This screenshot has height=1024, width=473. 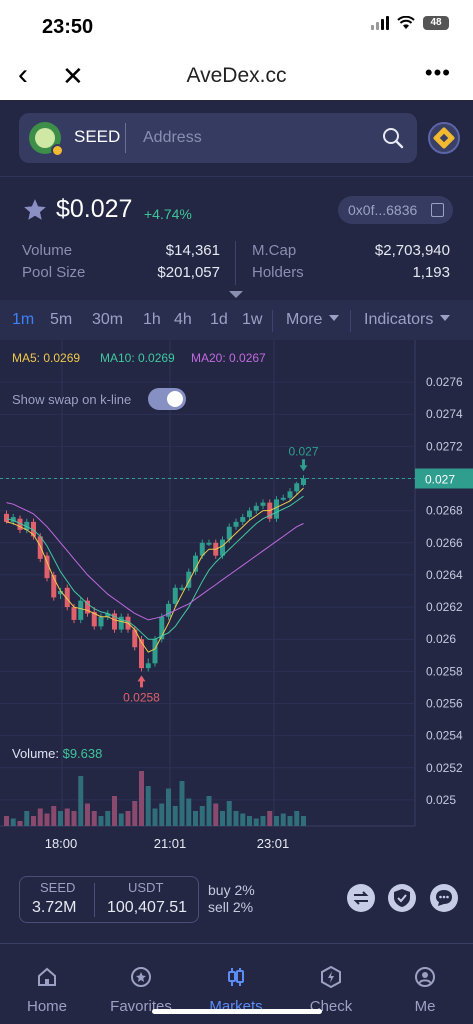 I want to click on swap-kline-label: Show swap on k-line, so click(x=72, y=399).